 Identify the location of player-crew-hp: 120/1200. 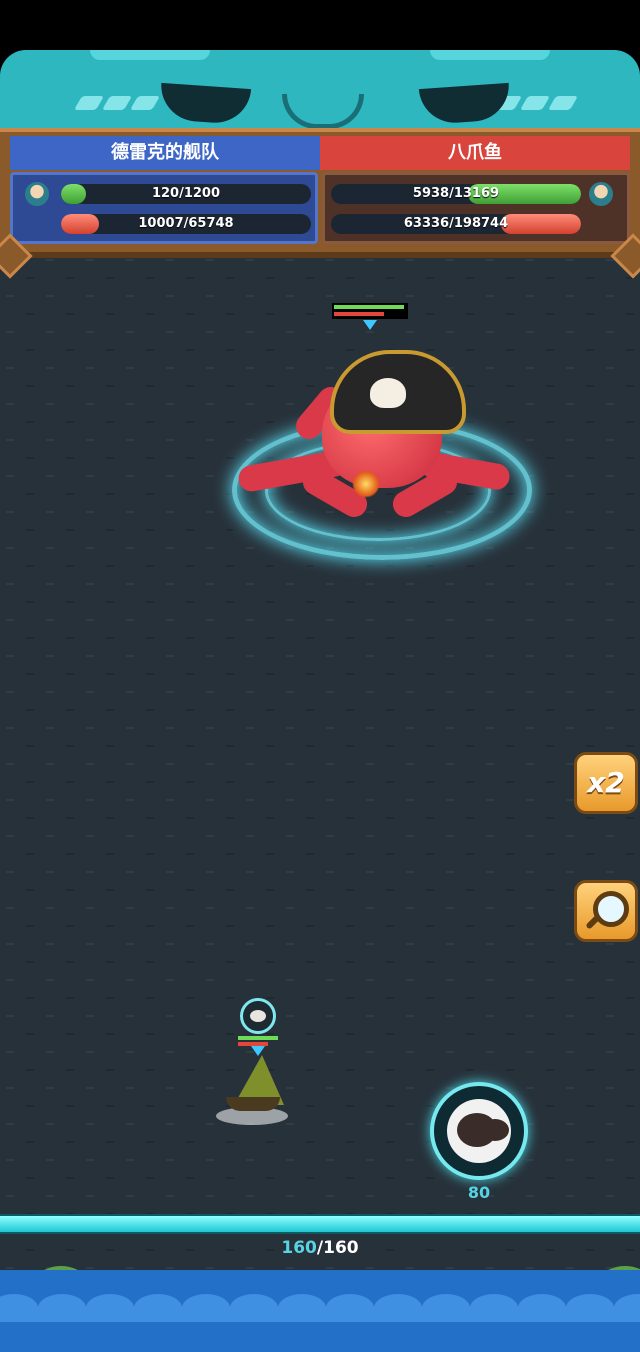
(186, 193).